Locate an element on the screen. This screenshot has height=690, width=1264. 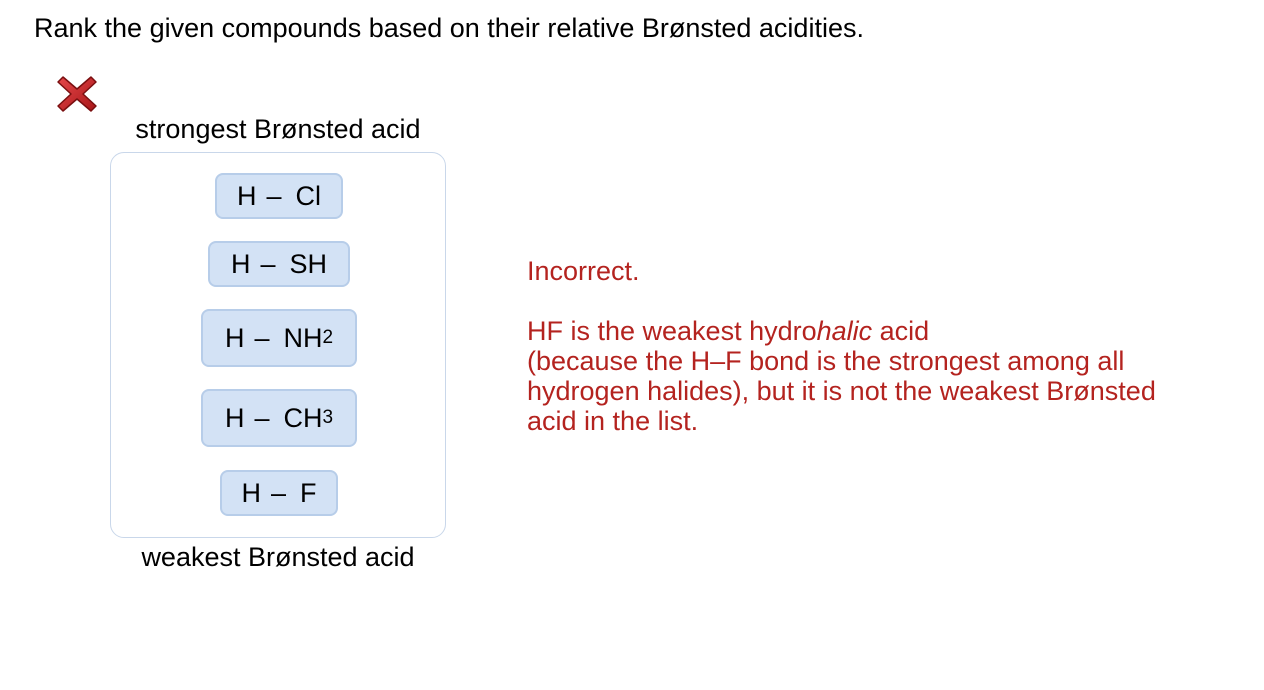
feedback-text: HF is the weakest hydro is located at coordinates (672, 331).